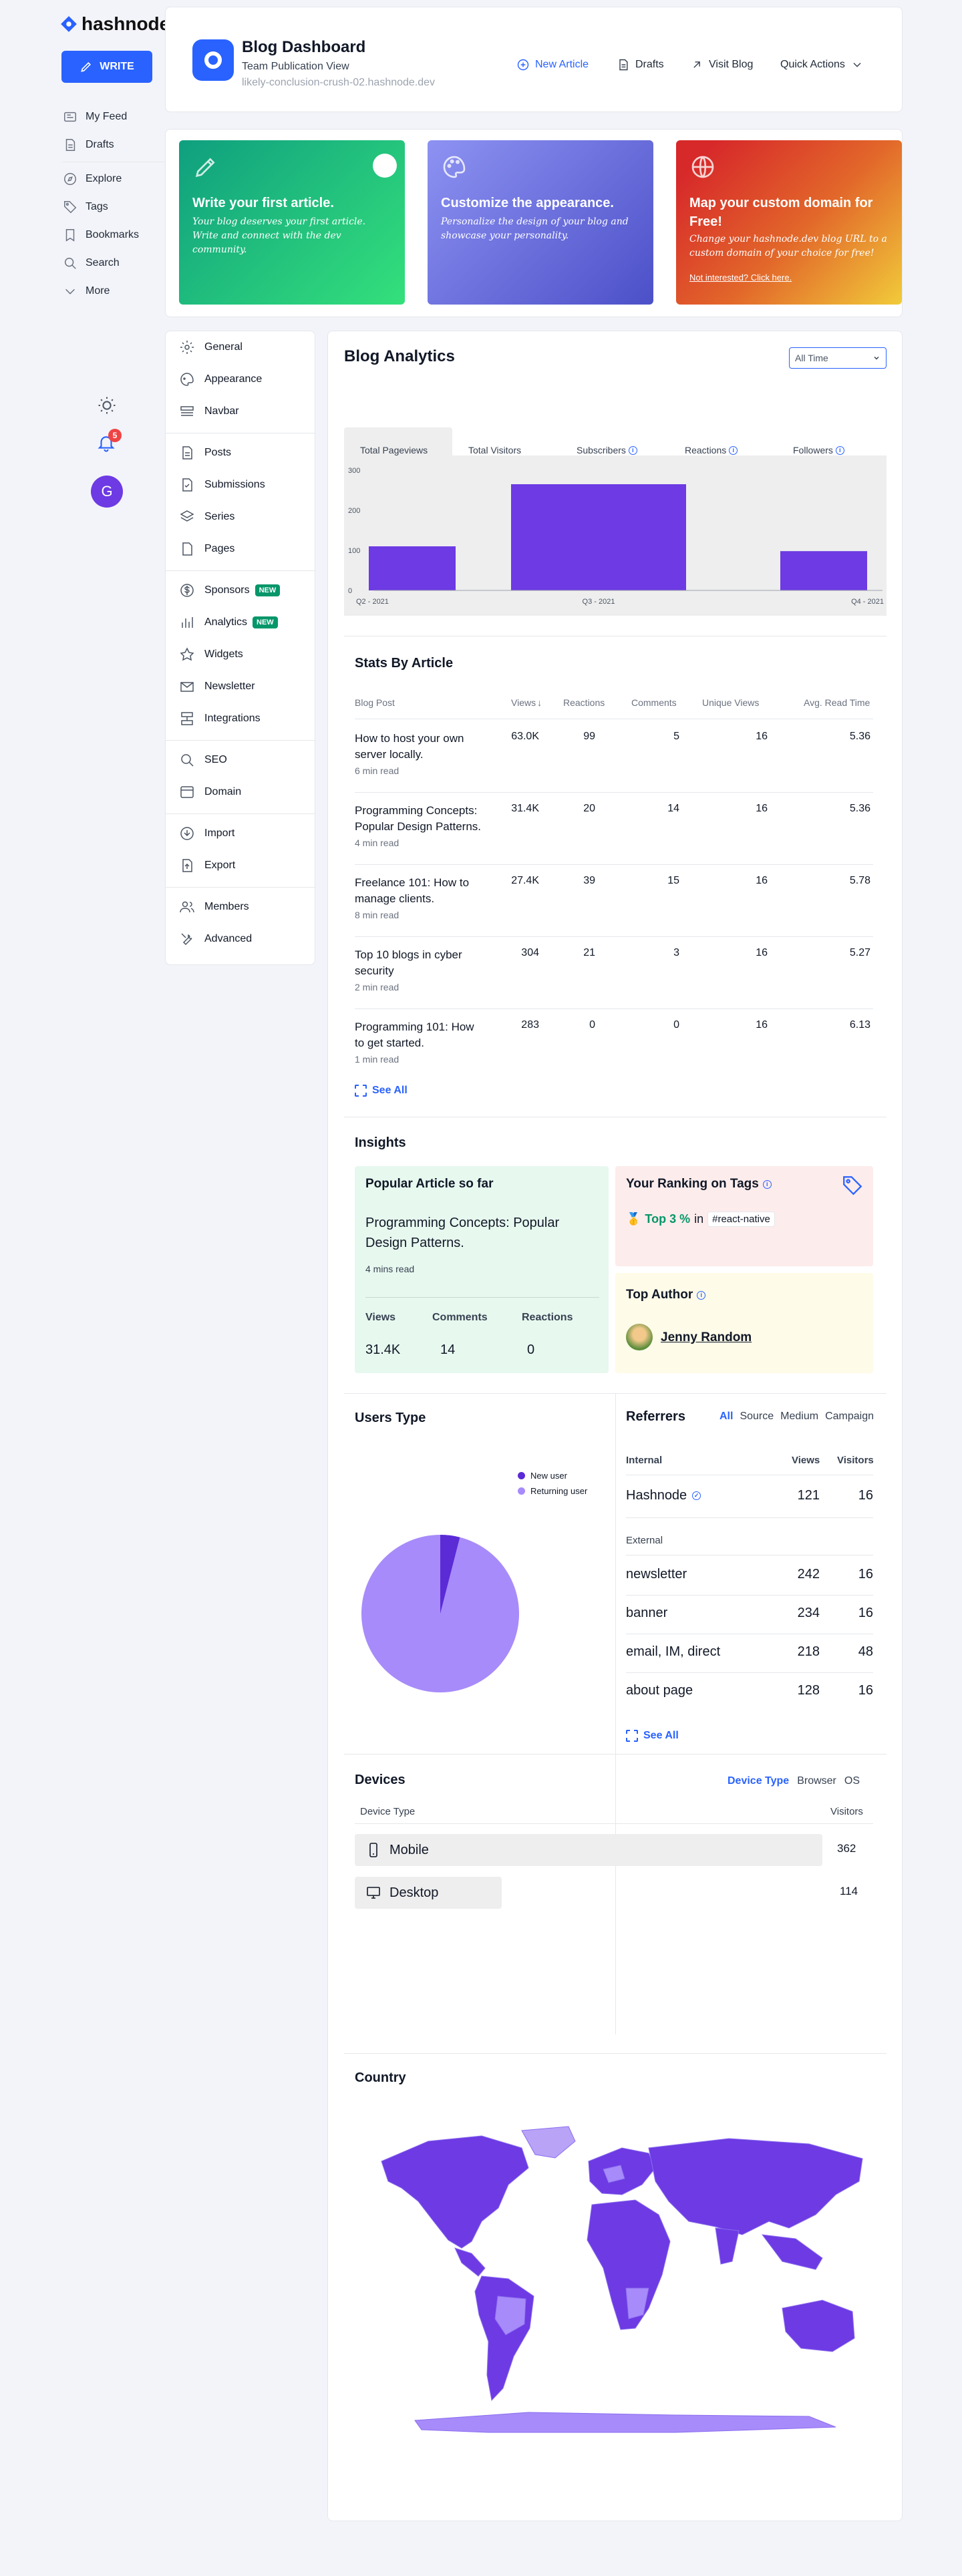  Describe the element at coordinates (116, 291) in the screenshot. I see `rail-item-more: More` at that location.